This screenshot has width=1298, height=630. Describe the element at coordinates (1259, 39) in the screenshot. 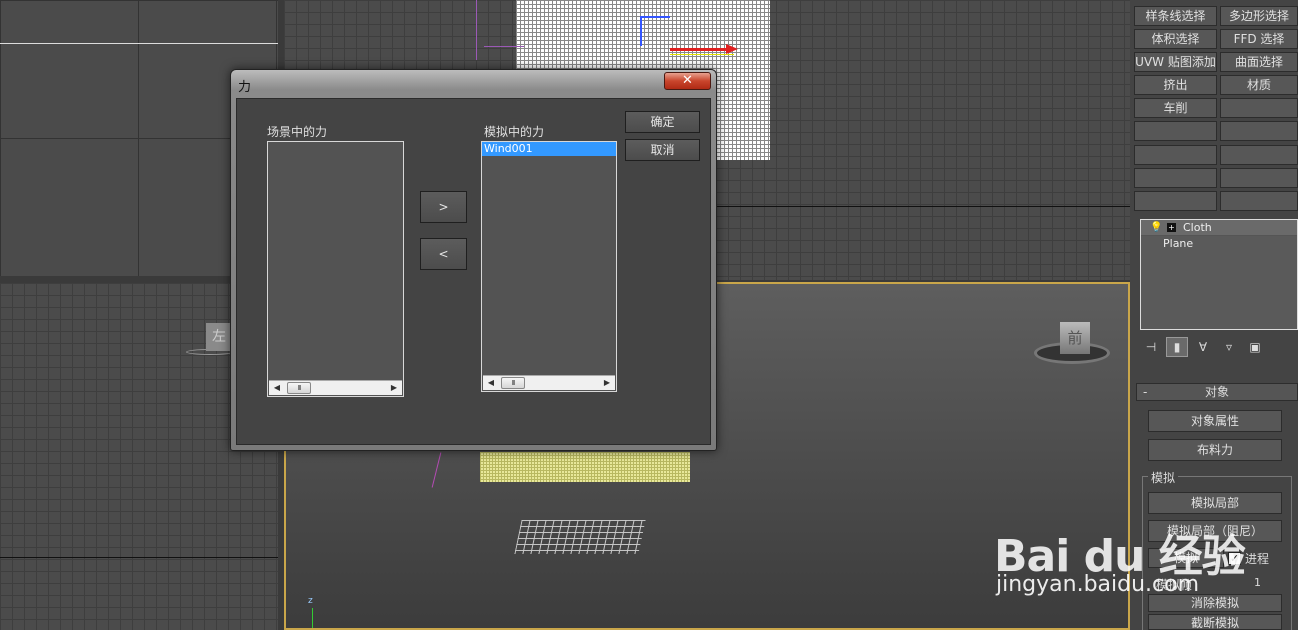

I see `modifier-button: FFD 选择` at that location.